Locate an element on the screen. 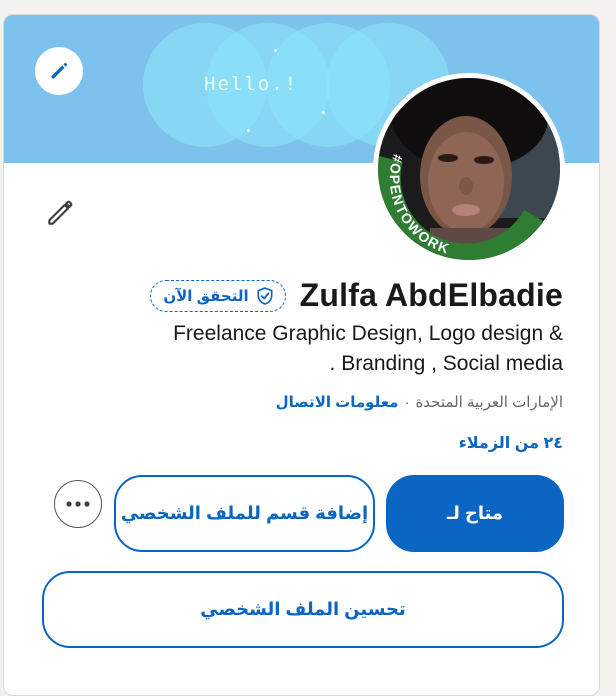 The image size is (616, 696). verify-label: التحقق الآن is located at coordinates (206, 296).